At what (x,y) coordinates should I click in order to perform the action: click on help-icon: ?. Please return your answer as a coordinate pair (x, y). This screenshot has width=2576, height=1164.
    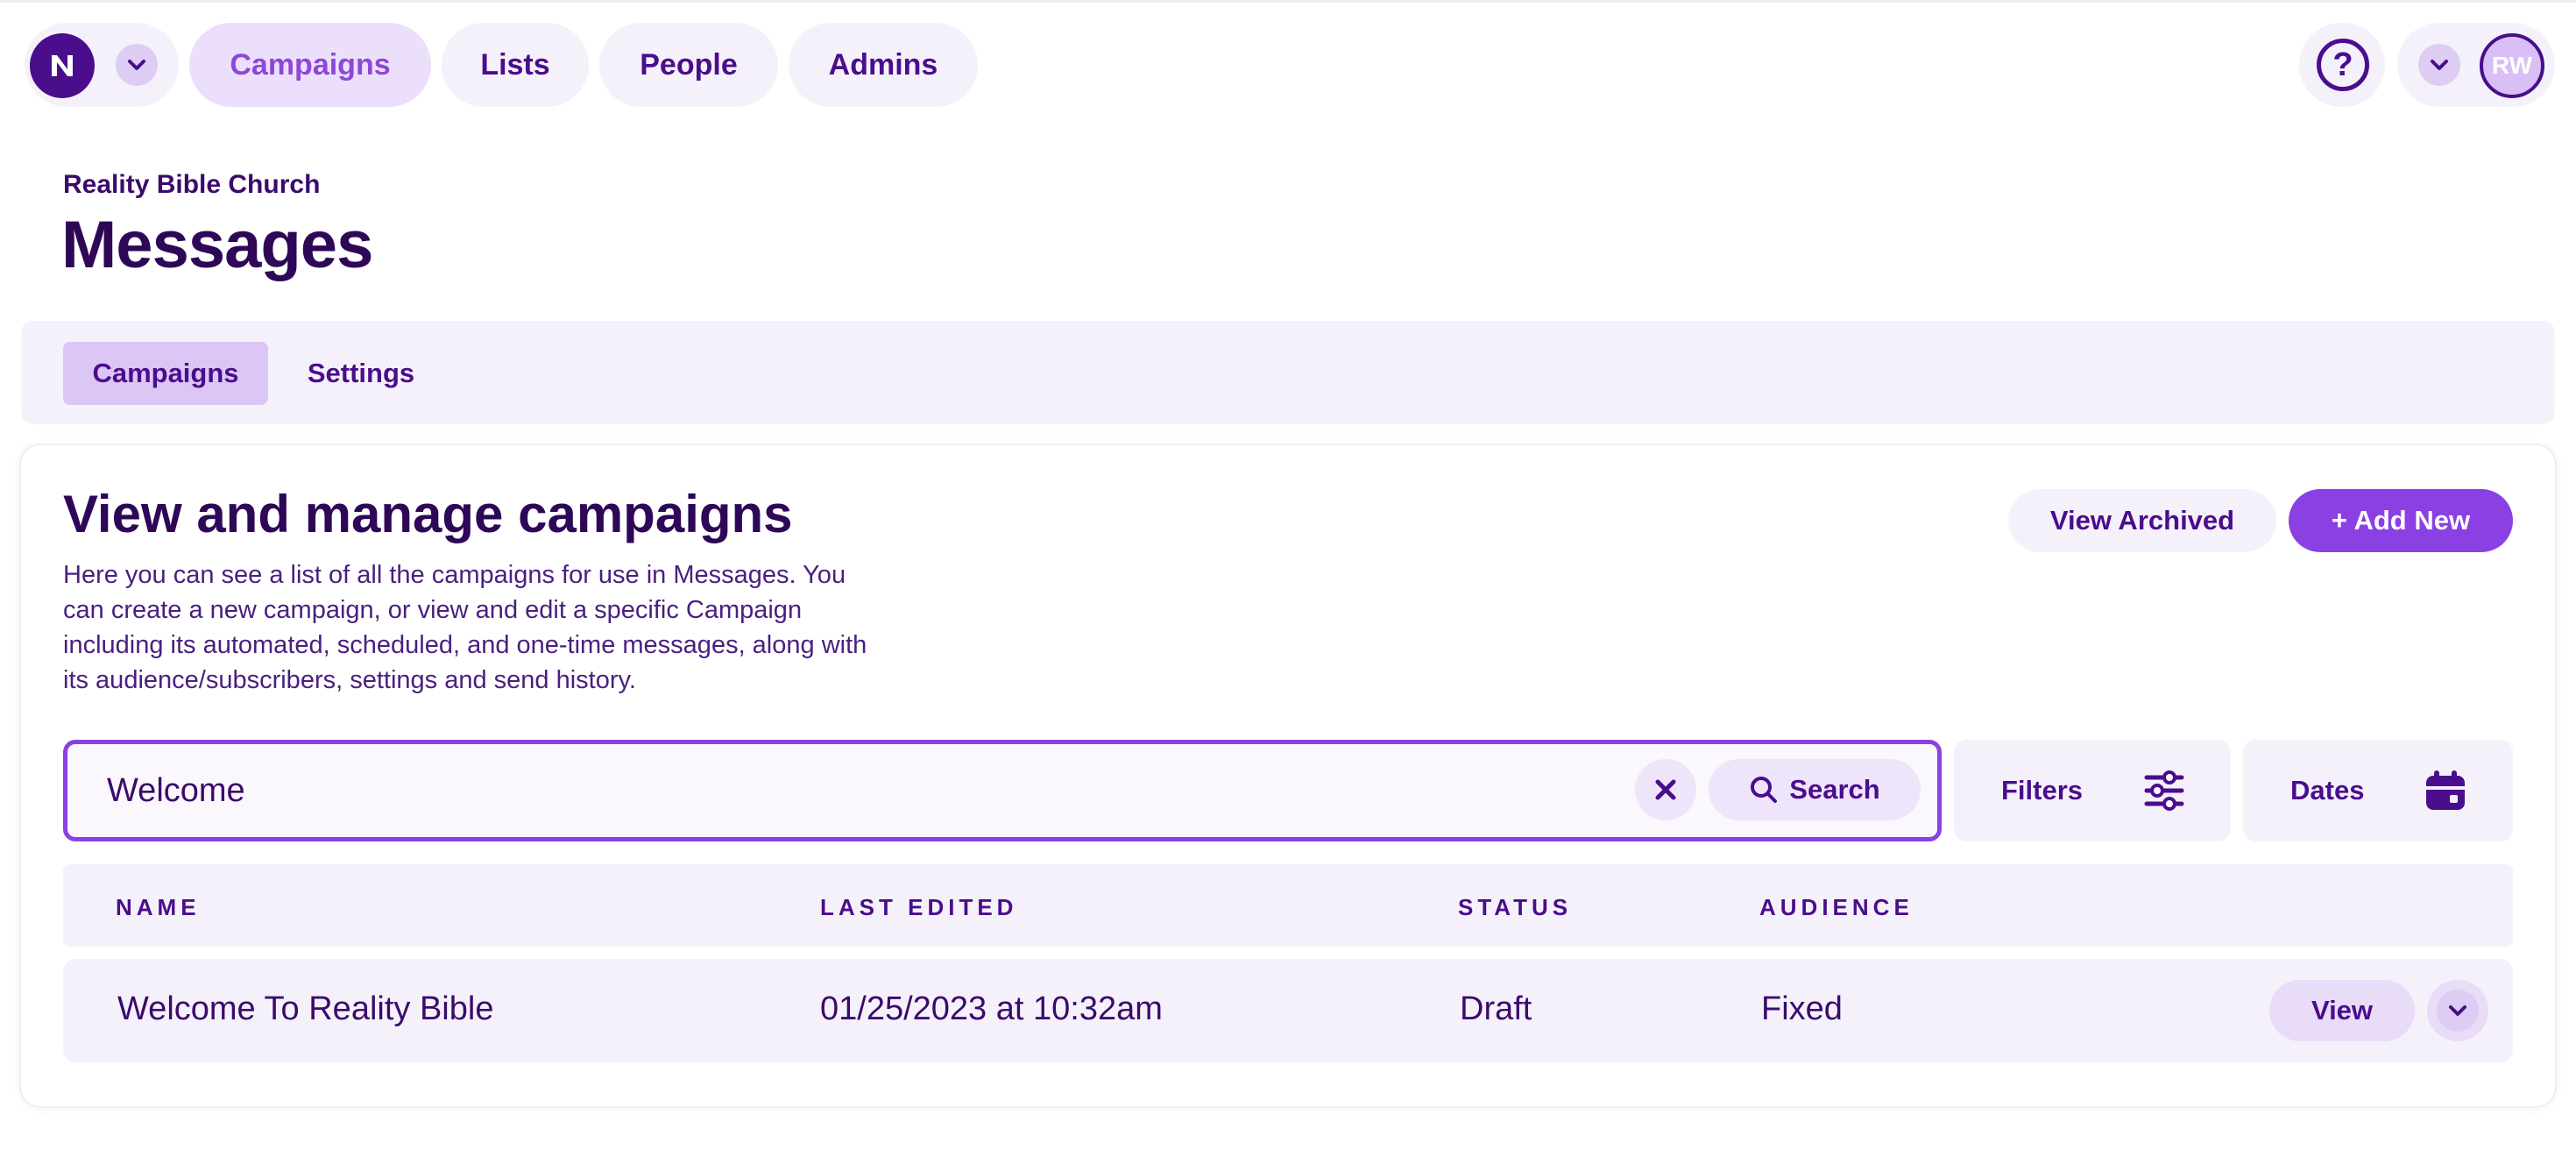
    Looking at the image, I should click on (2343, 65).